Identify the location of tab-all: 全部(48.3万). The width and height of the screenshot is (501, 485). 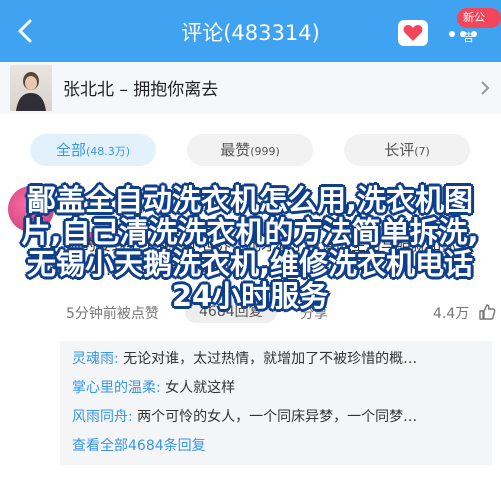
(93, 150).